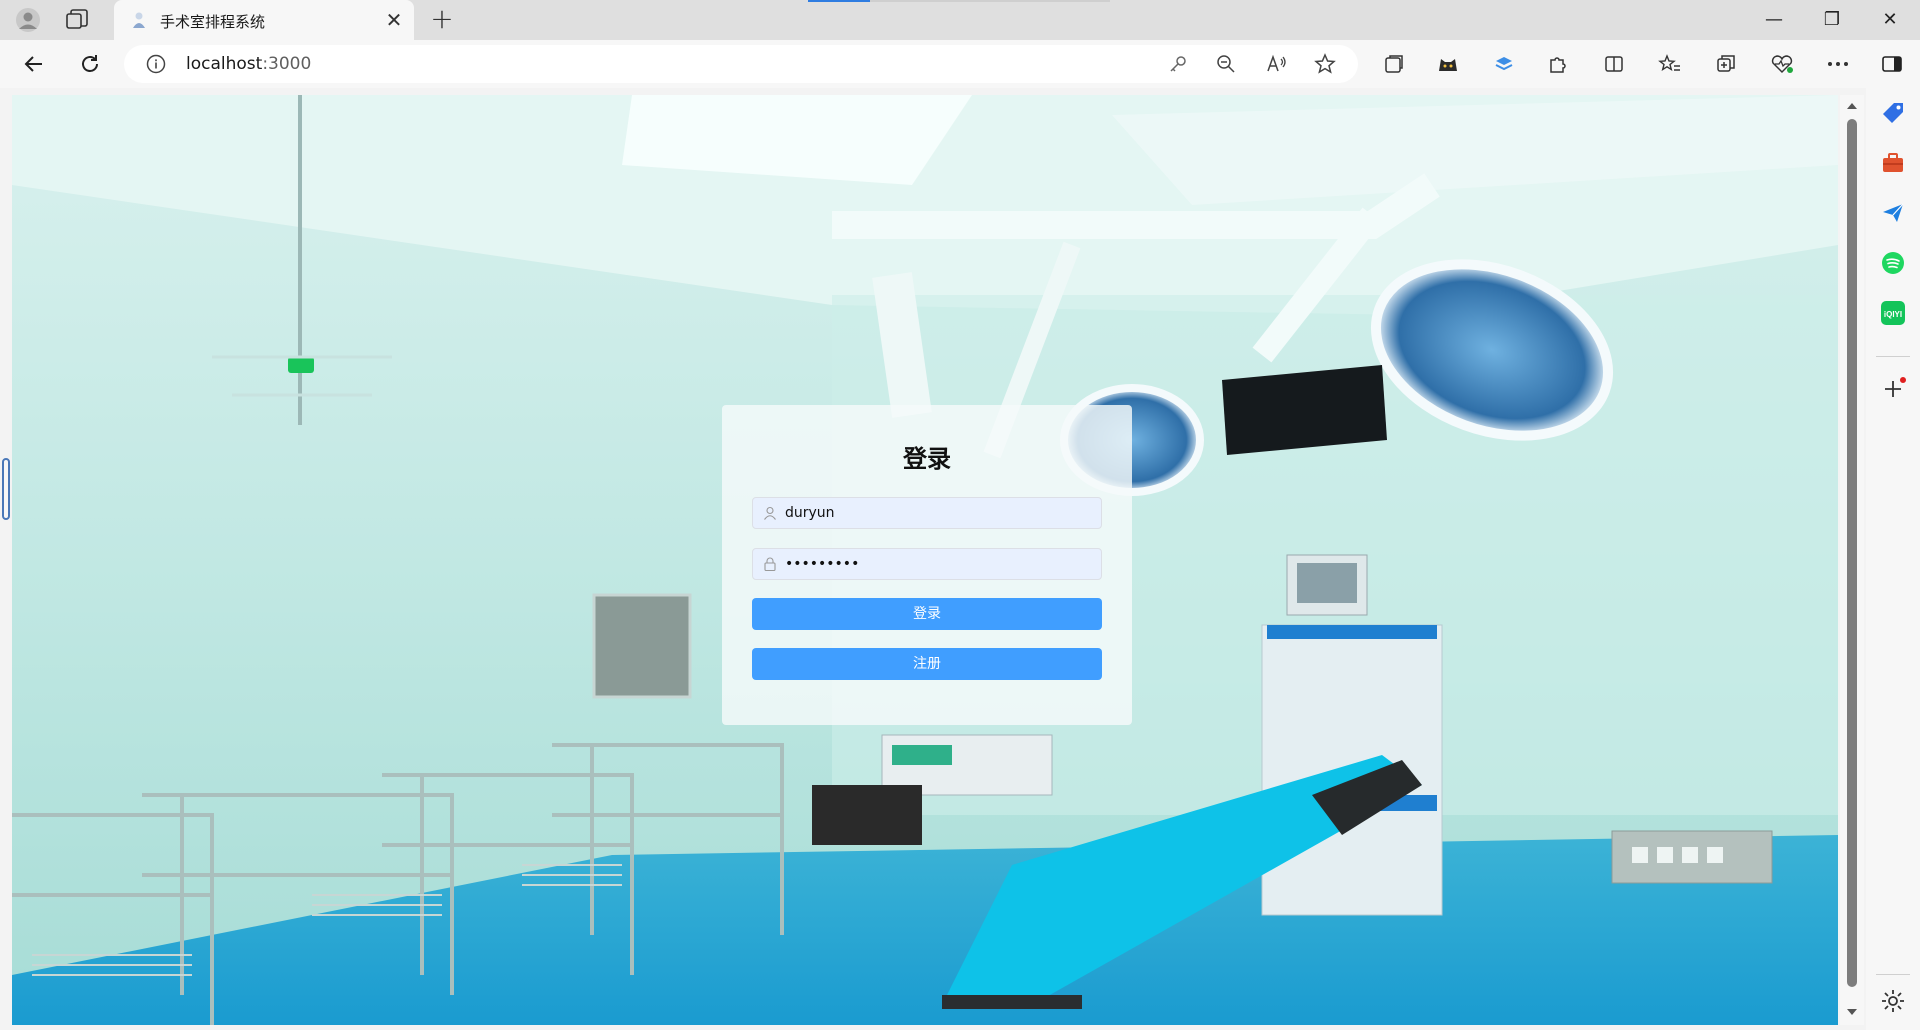 The height and width of the screenshot is (1030, 1920). What do you see at coordinates (1893, 163) in the screenshot?
I see `briefcase-icon` at bounding box center [1893, 163].